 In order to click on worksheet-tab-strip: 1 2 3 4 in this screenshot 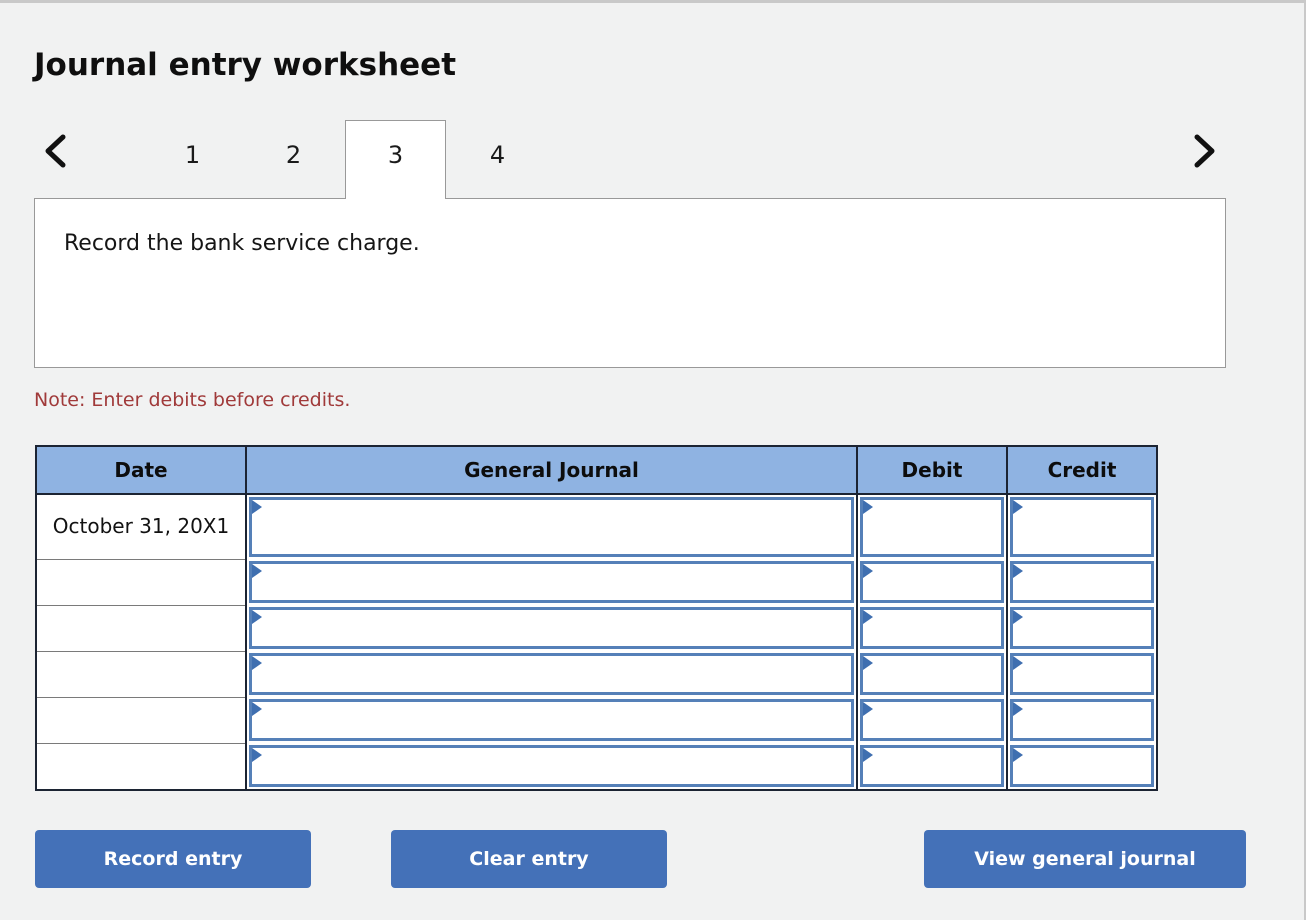, I will do `click(630, 160)`.